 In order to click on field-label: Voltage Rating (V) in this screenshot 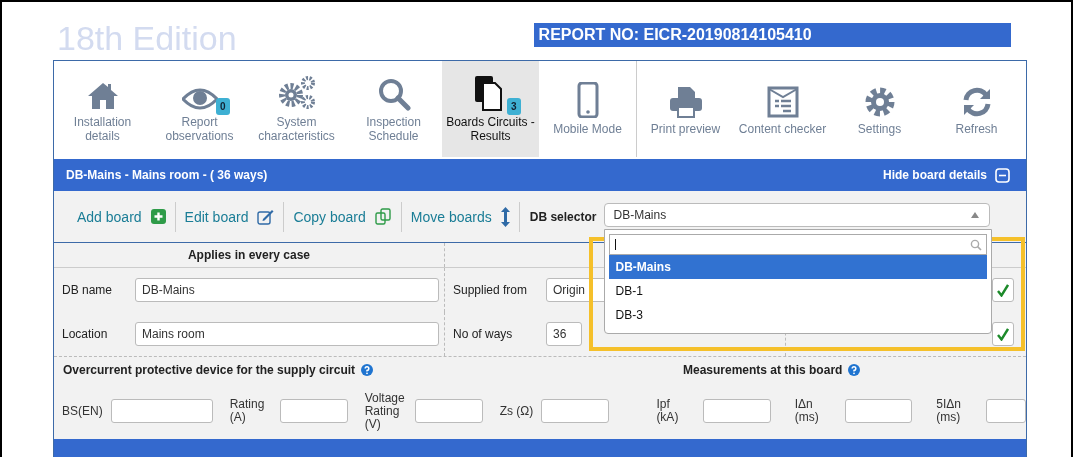, I will do `click(385, 411)`.